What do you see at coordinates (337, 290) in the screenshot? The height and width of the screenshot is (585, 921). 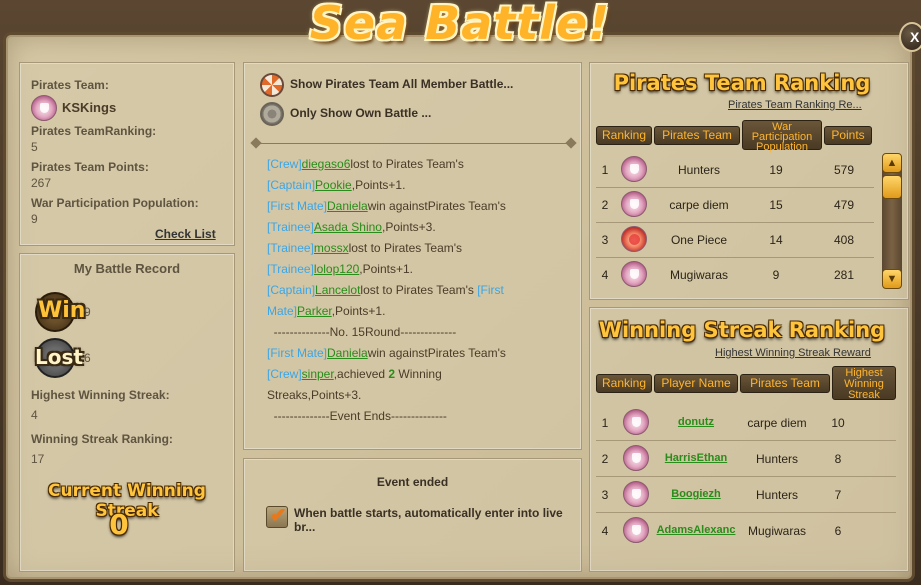 I see `log-player-name: Lancelot` at bounding box center [337, 290].